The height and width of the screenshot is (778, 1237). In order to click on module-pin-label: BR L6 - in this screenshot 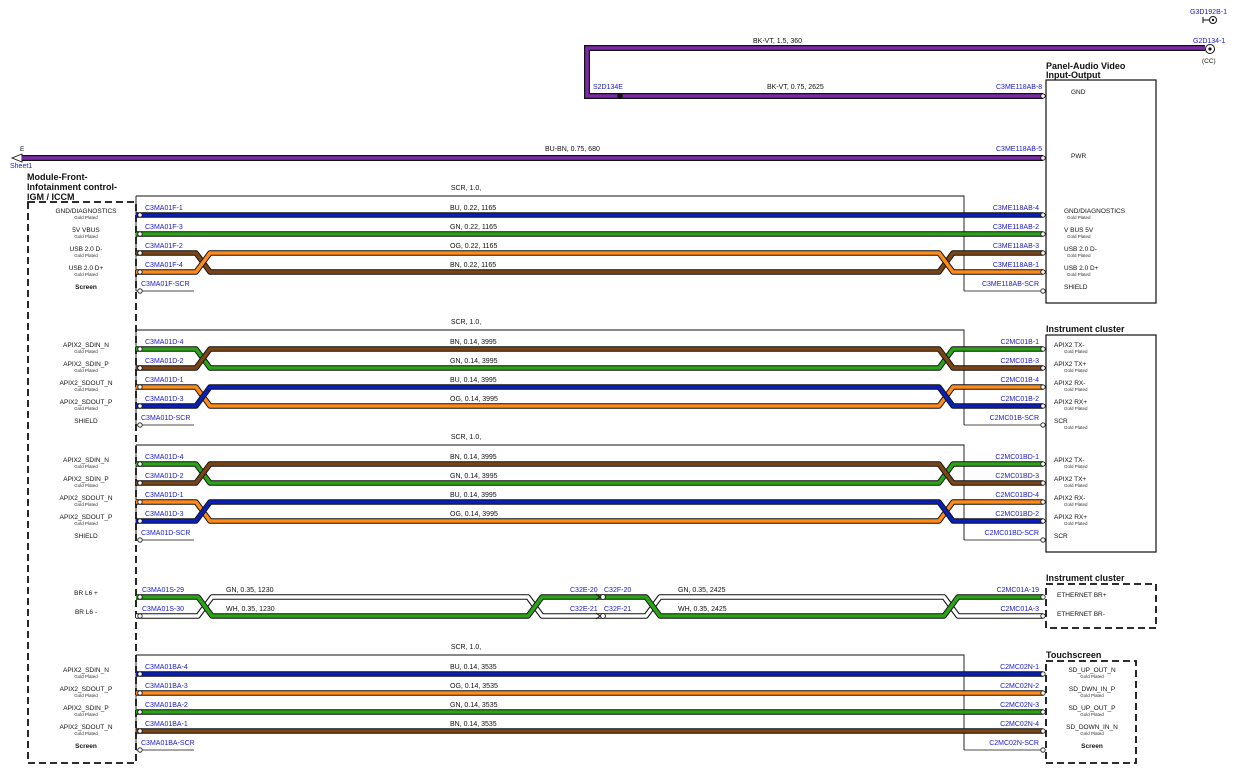, I will do `click(86, 612)`.